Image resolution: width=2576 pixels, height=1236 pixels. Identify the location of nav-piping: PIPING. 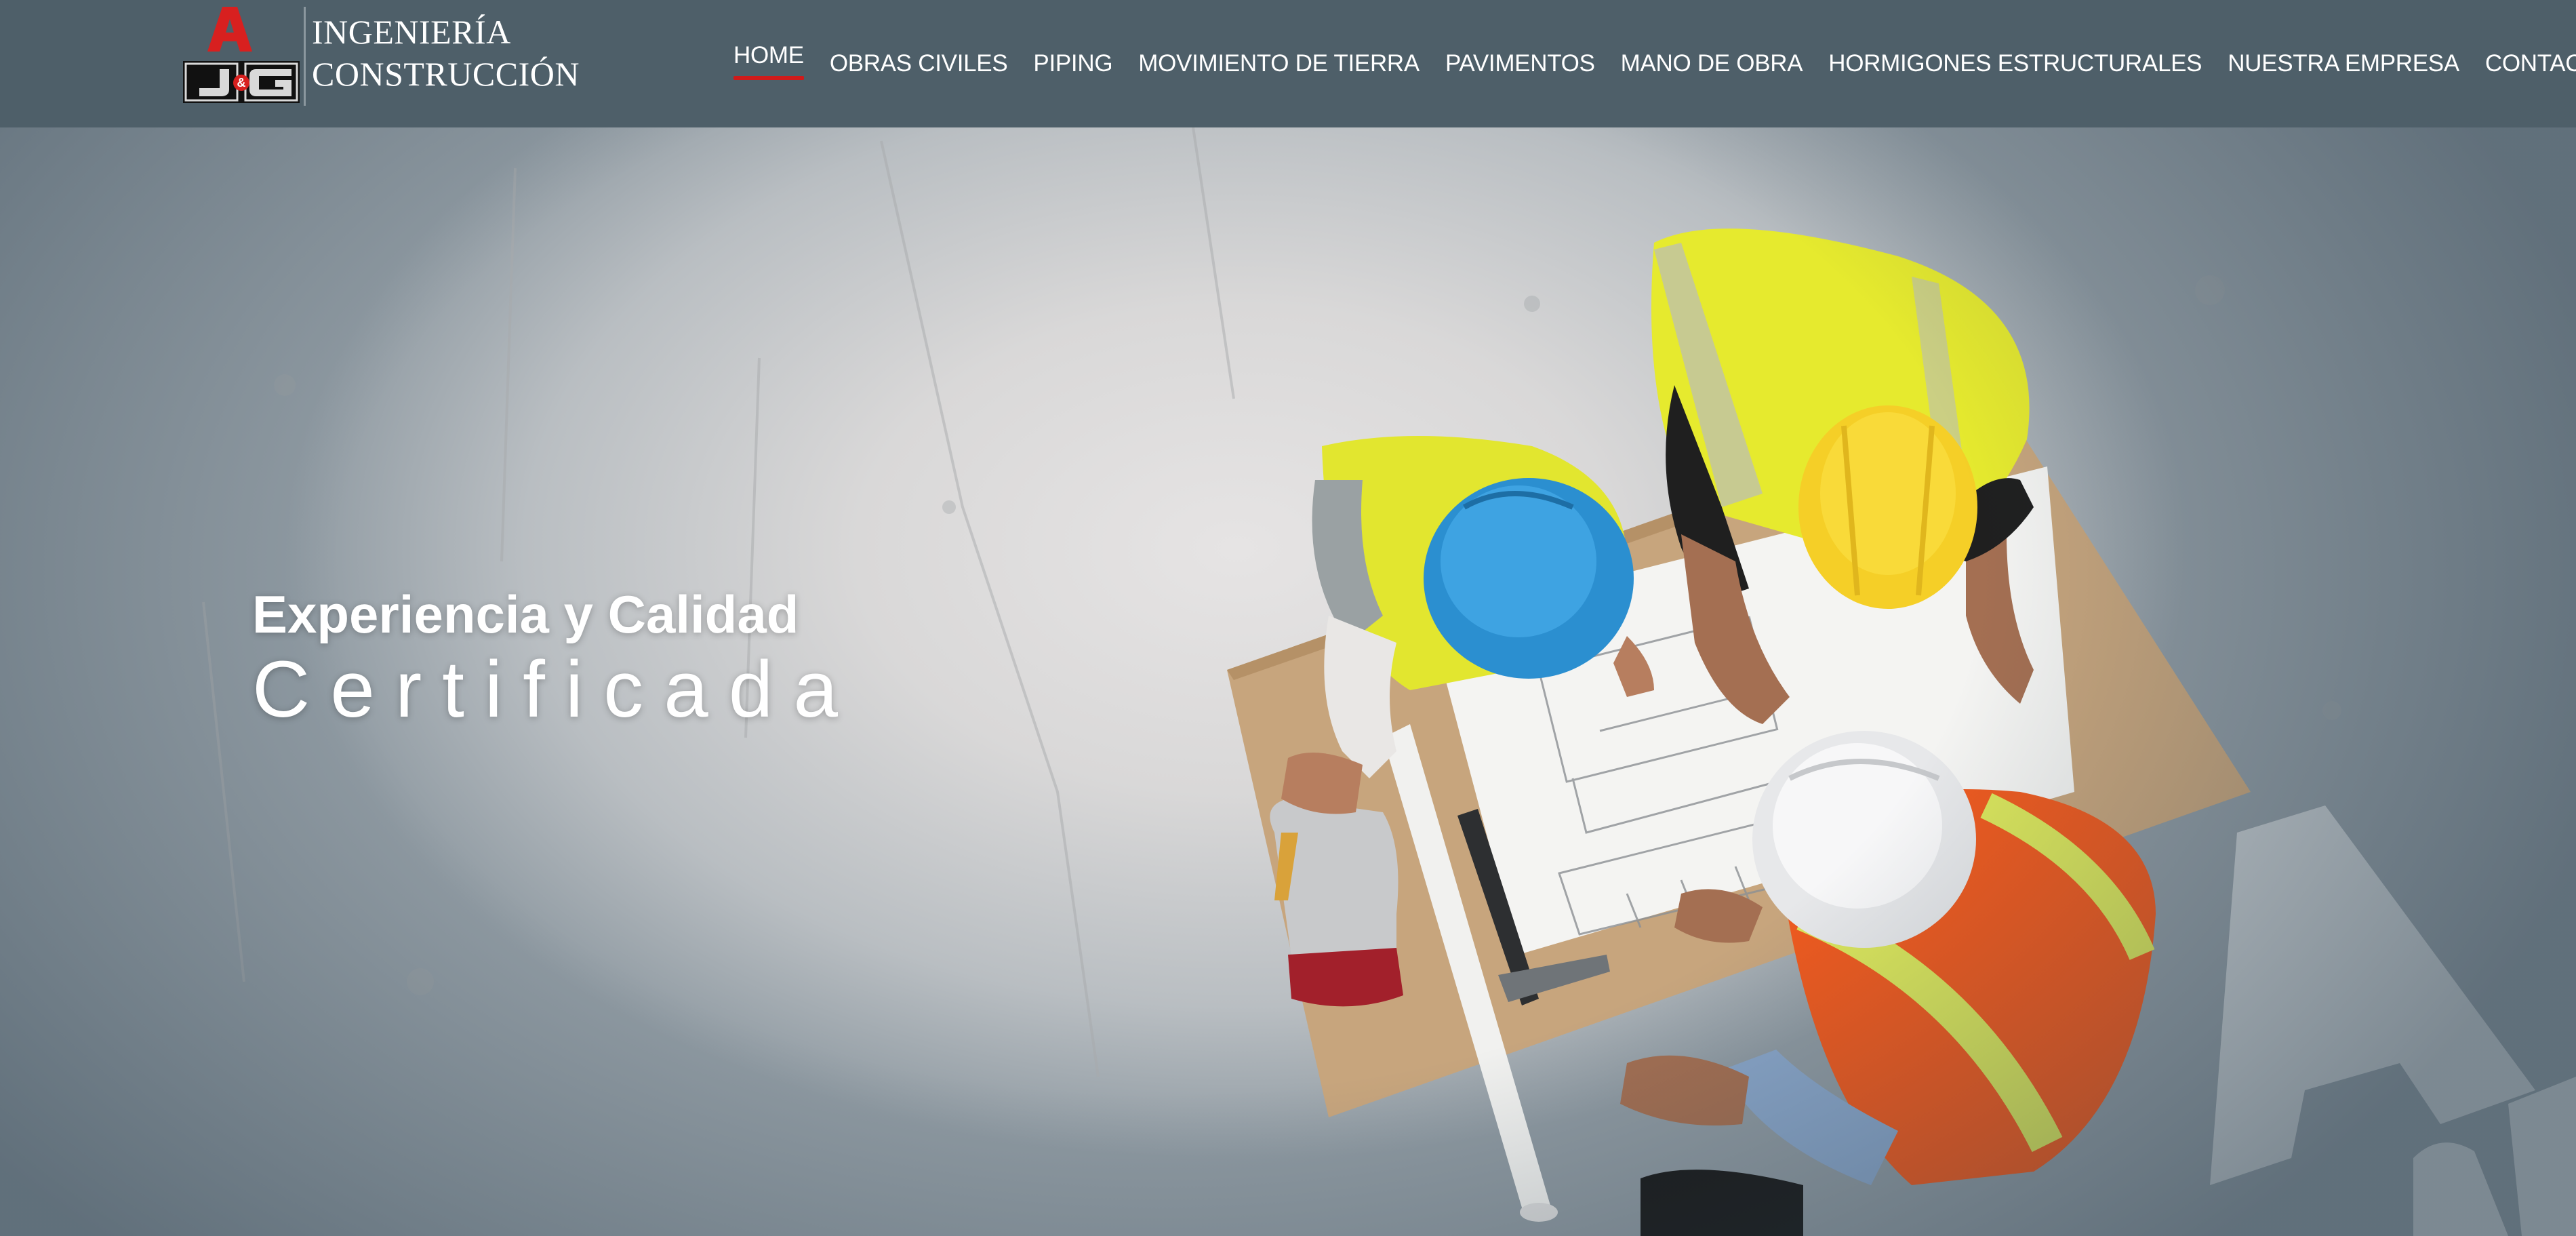
(1072, 63).